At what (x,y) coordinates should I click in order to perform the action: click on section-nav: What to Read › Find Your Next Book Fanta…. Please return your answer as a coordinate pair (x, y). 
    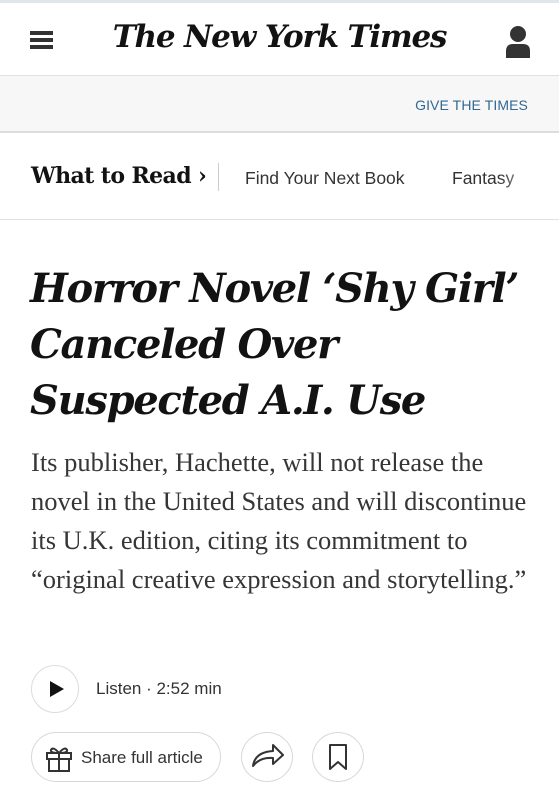
    Looking at the image, I should click on (279, 176).